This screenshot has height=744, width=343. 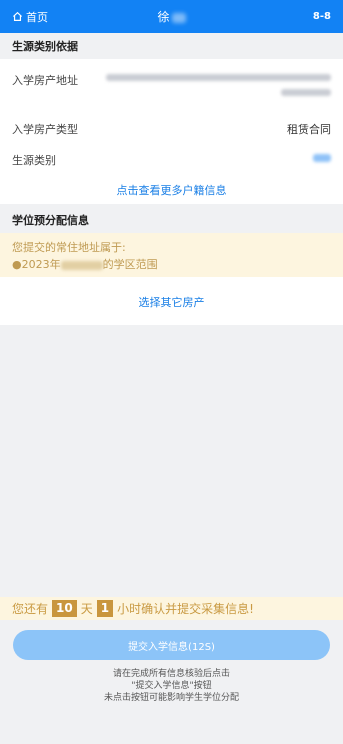 What do you see at coordinates (171, 46) in the screenshot?
I see `section-title-basis: 生源类别依据` at bounding box center [171, 46].